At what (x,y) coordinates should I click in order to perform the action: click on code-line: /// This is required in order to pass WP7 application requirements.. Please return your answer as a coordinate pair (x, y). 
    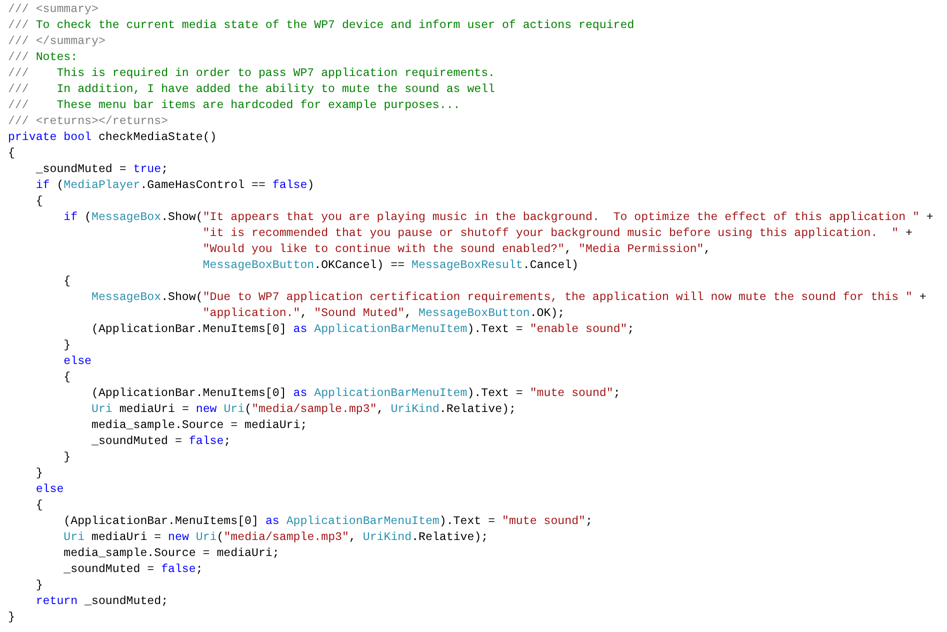
    Looking at the image, I should click on (252, 74).